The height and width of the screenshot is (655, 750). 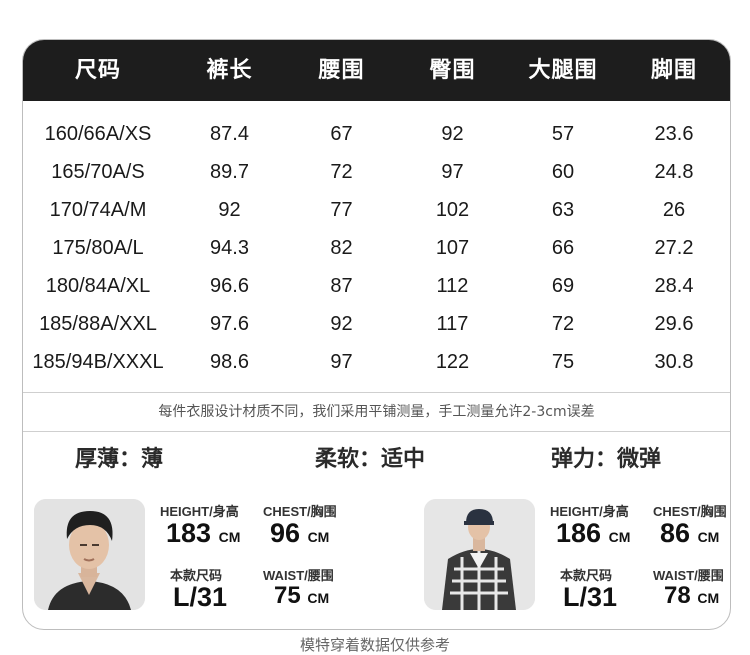 I want to click on height-value: 186 CM, so click(x=593, y=533).